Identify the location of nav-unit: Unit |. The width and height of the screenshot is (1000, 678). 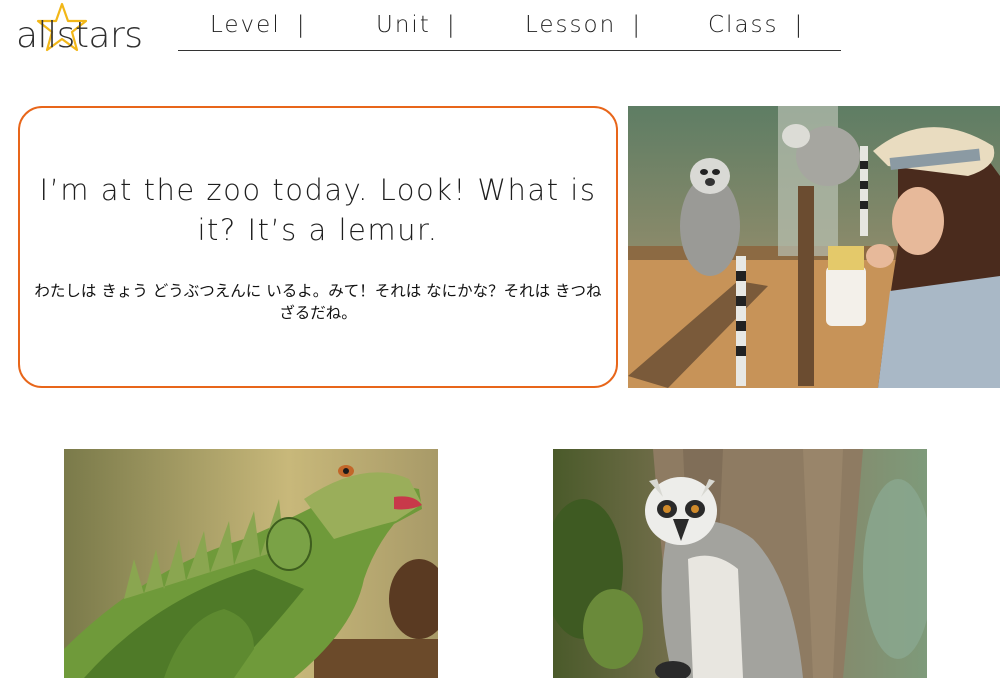
(416, 25).